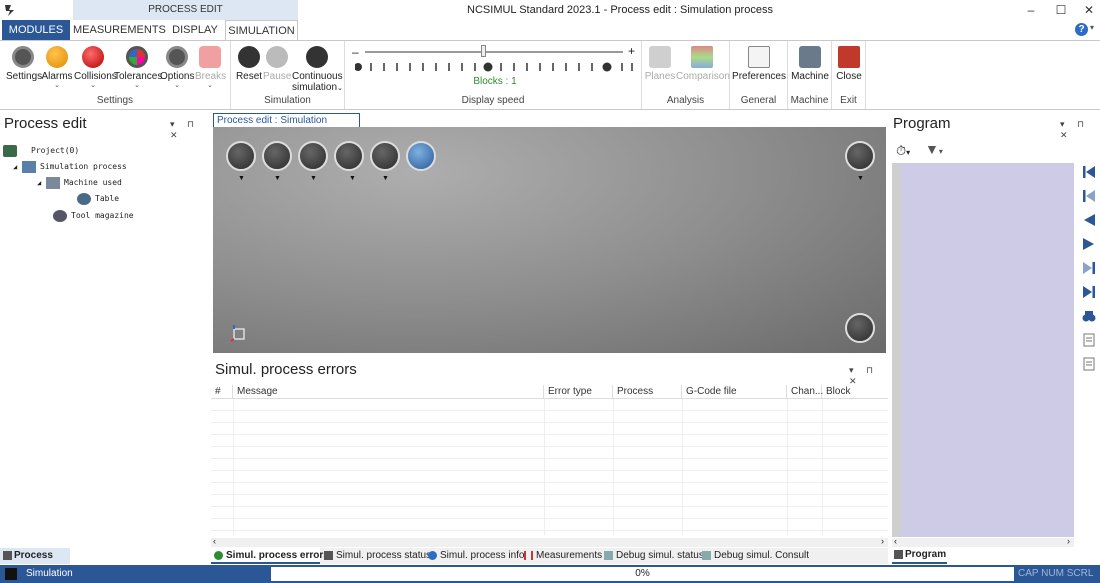 This screenshot has width=1100, height=583. Describe the element at coordinates (1089, 316) in the screenshot. I see `search-binoculars-icon` at that location.